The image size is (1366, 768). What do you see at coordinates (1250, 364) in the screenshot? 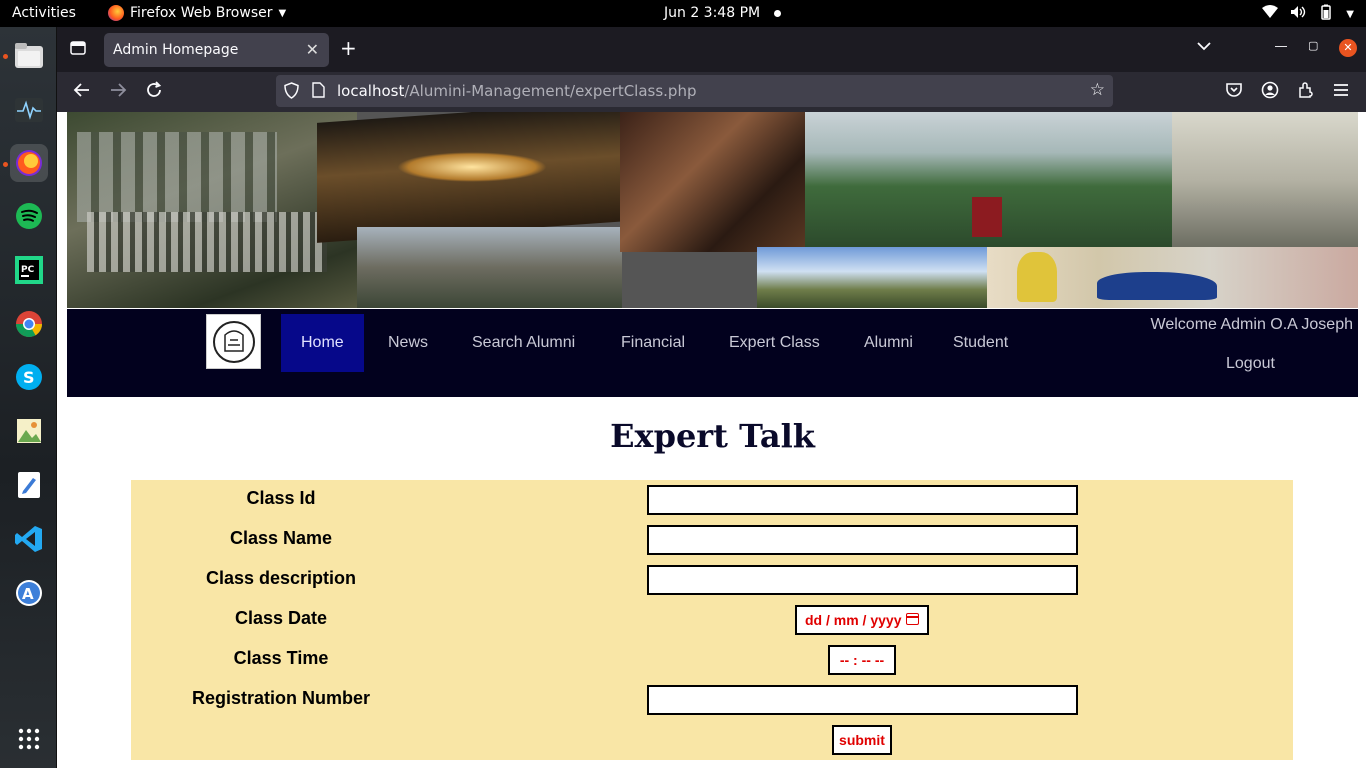
I see `logout-link: Logout` at bounding box center [1250, 364].